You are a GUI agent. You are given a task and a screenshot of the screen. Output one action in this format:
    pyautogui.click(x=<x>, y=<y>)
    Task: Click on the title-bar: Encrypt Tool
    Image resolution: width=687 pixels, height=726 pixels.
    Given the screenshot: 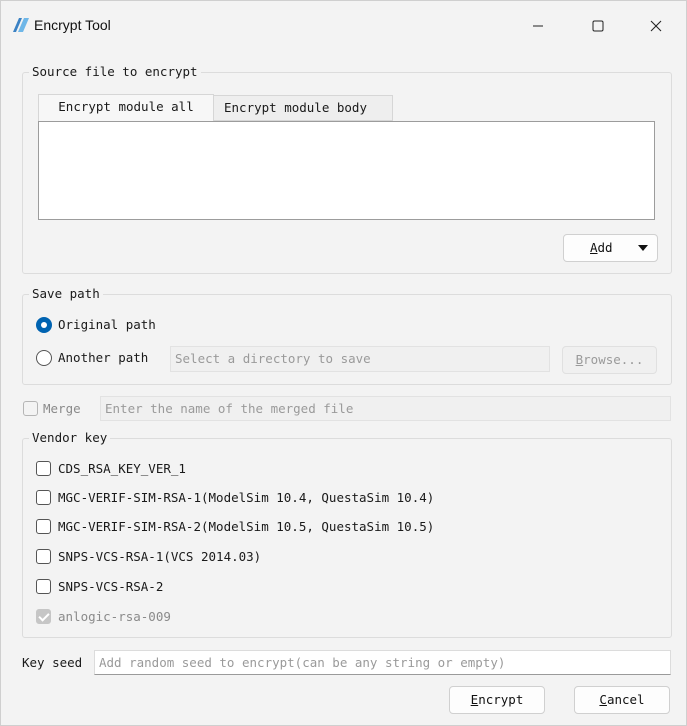 What is the action you would take?
    pyautogui.click(x=343, y=26)
    